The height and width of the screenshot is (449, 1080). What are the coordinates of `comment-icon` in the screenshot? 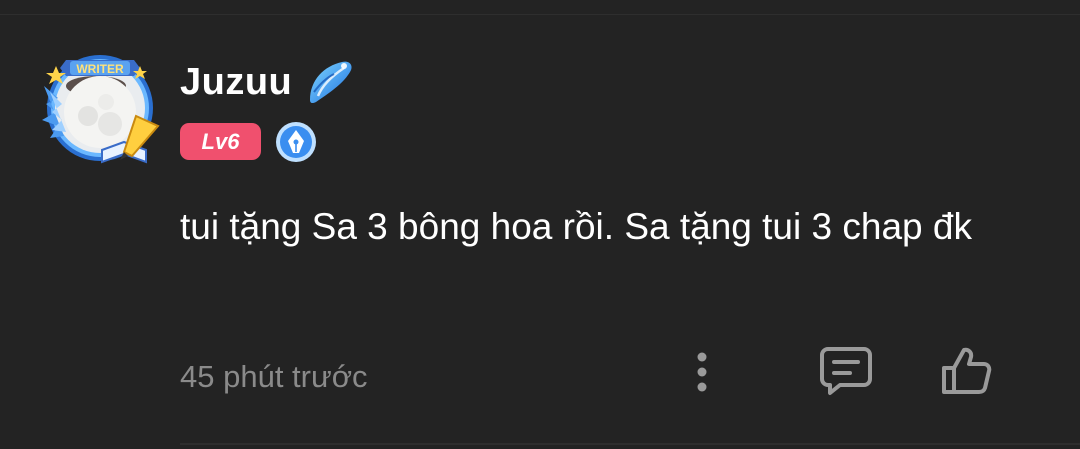 It's located at (846, 371).